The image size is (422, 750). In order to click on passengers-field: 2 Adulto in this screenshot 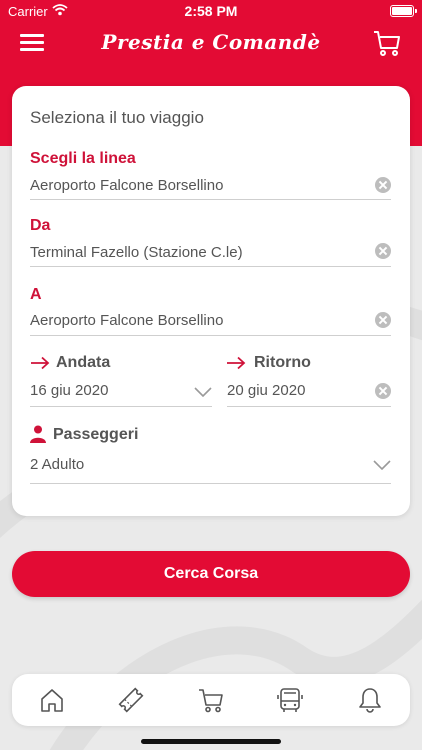, I will do `click(57, 464)`.